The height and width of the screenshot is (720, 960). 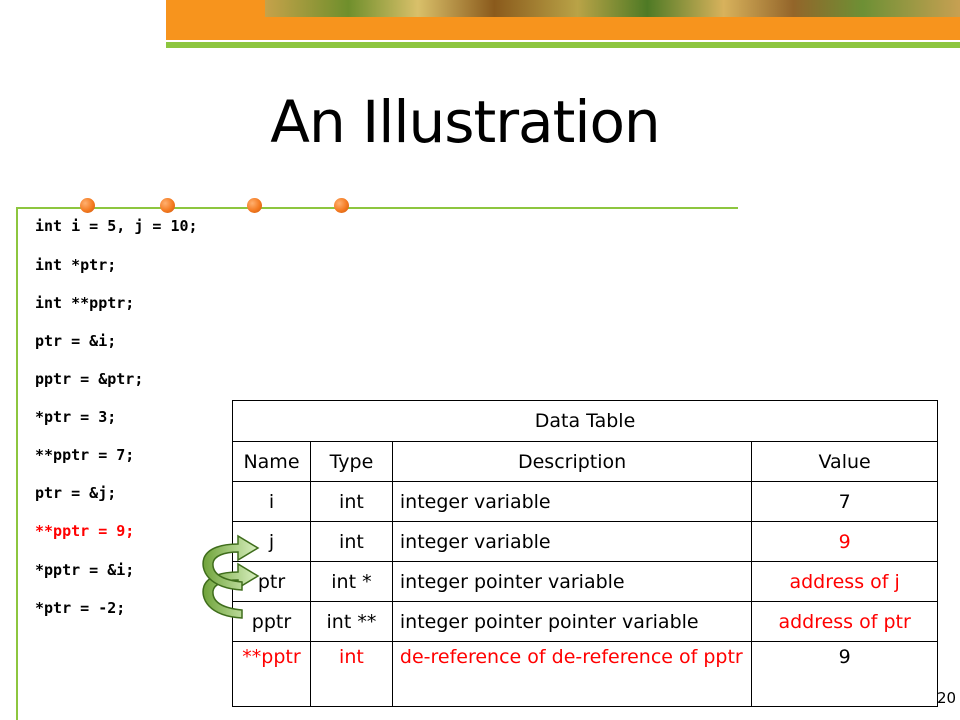 What do you see at coordinates (76, 341) in the screenshot?
I see `code-line: ptr = &i;` at bounding box center [76, 341].